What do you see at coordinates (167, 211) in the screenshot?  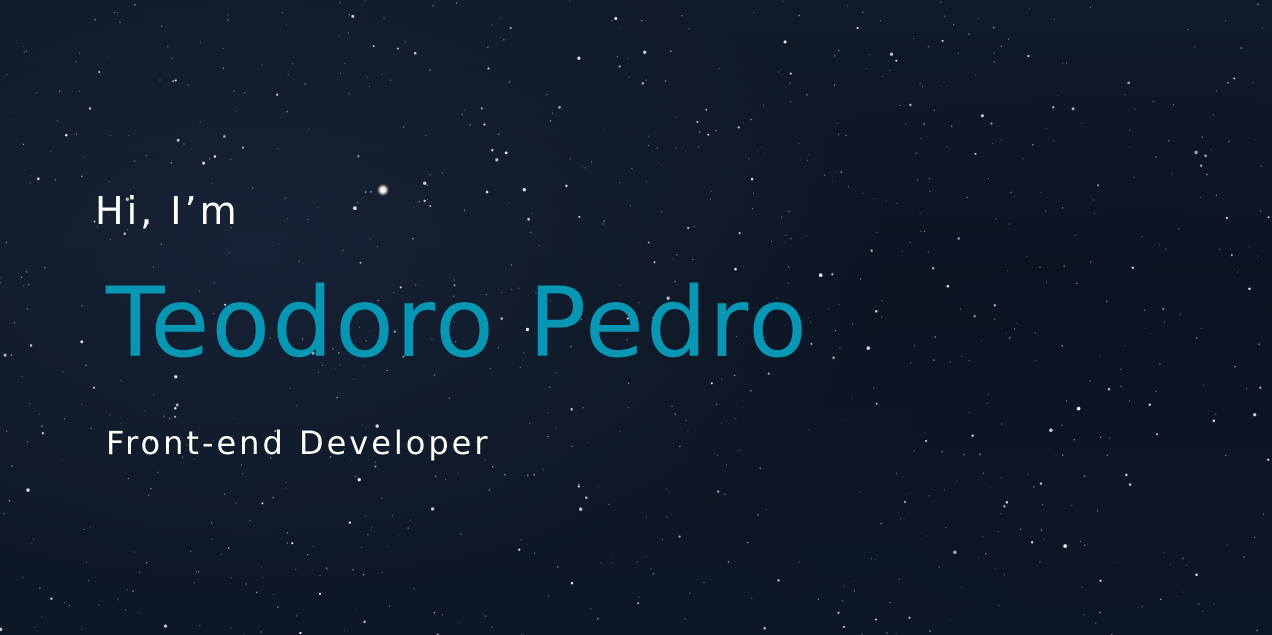 I see `hero-greeting: Hi, I’m` at bounding box center [167, 211].